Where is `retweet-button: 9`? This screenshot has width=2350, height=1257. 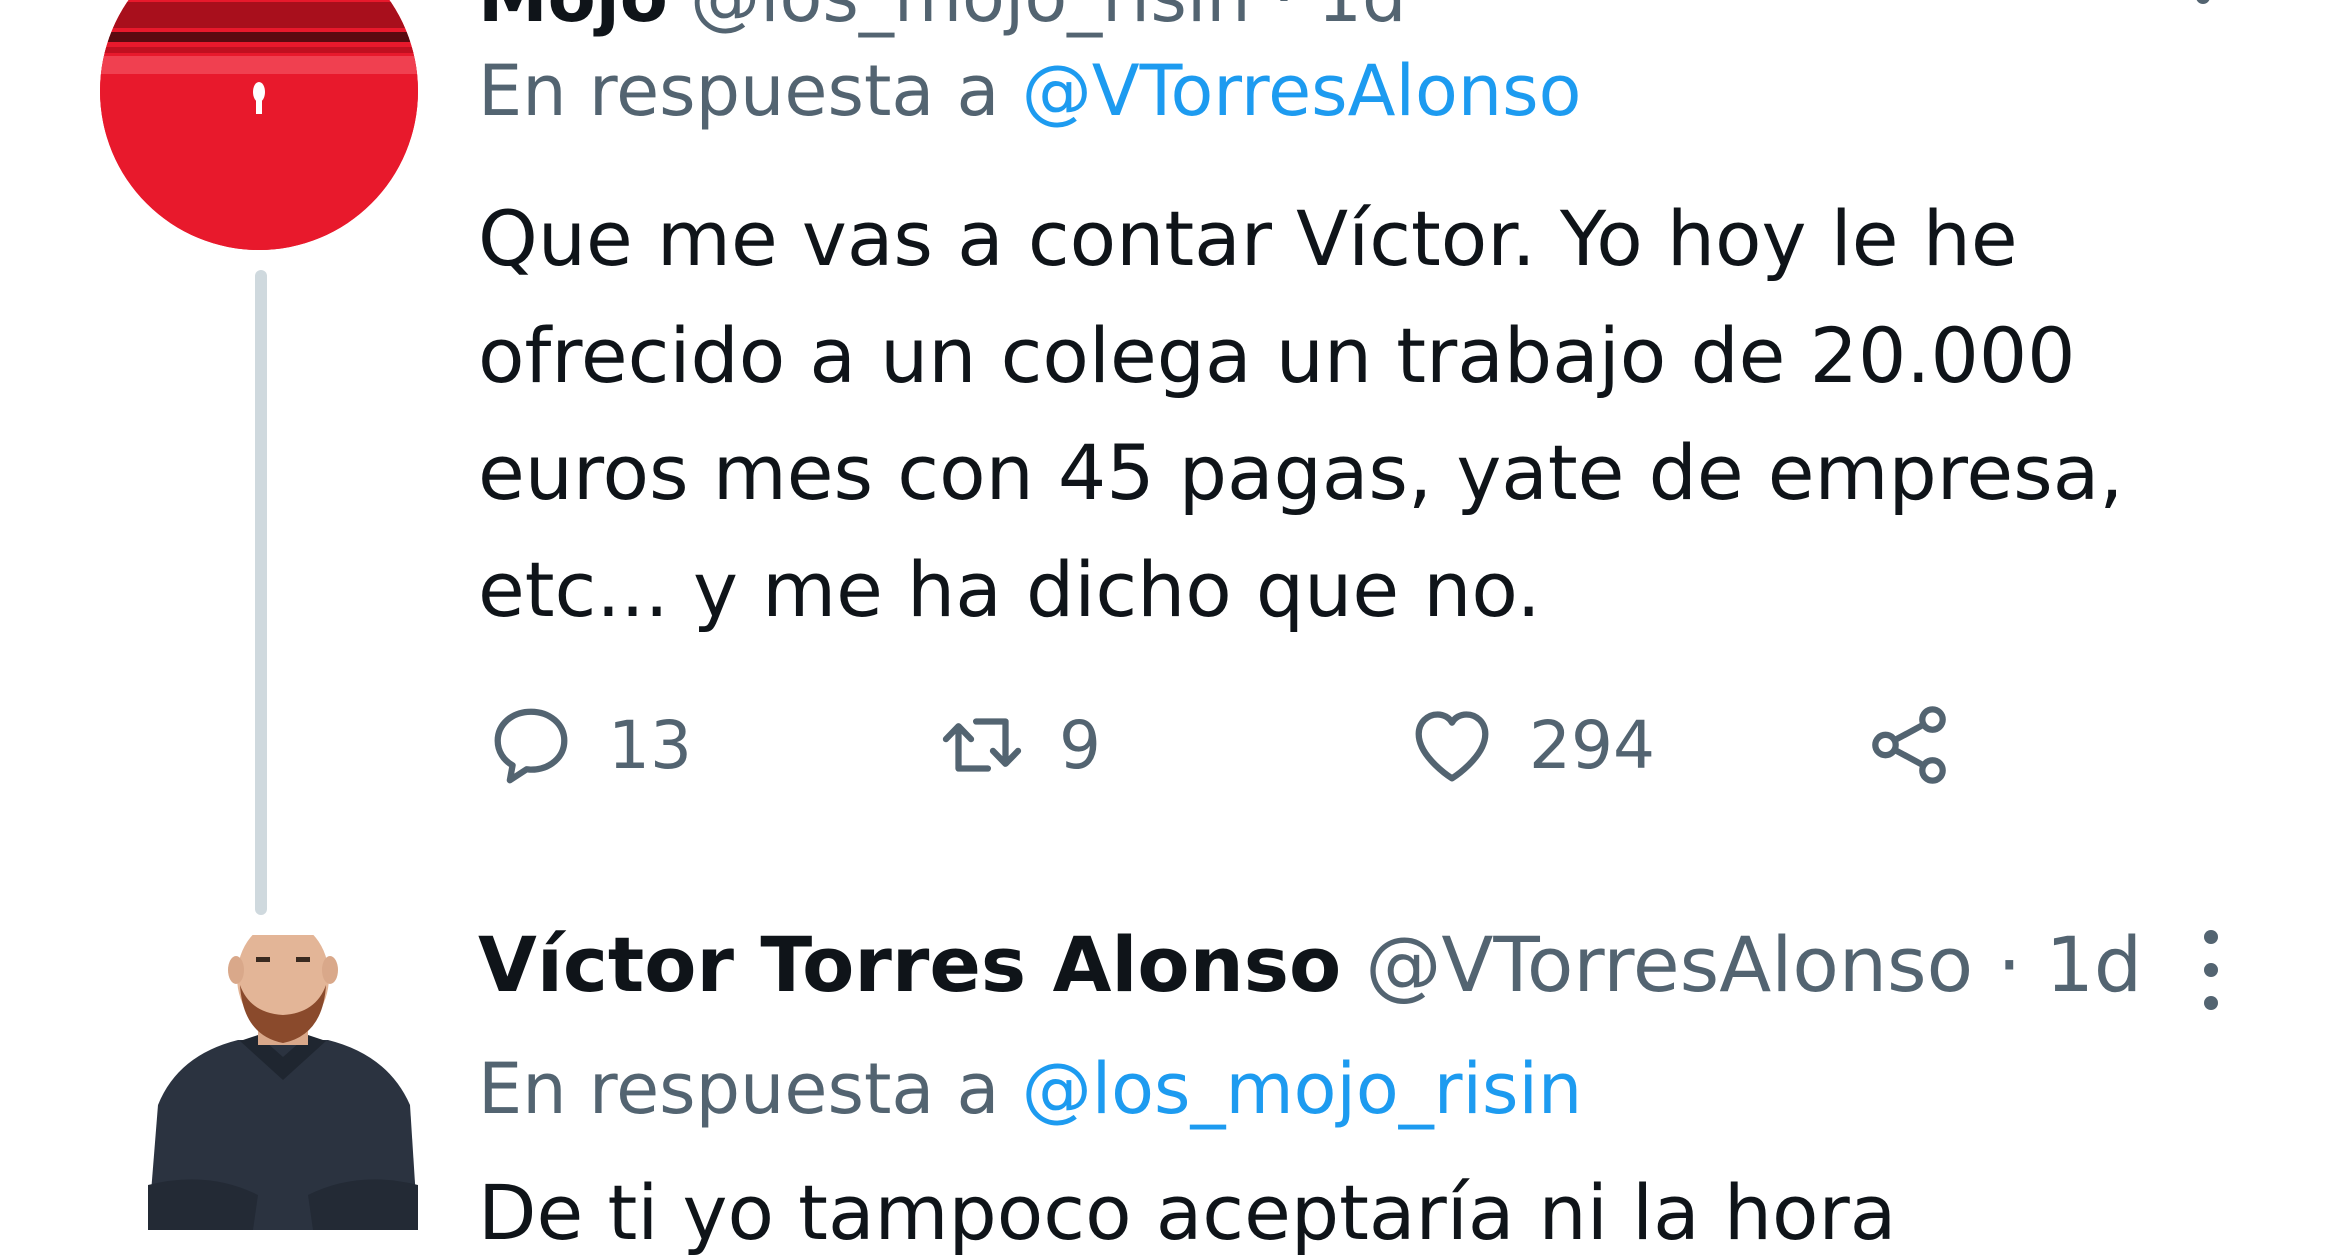
retweet-button: 9 is located at coordinates (1018, 745).